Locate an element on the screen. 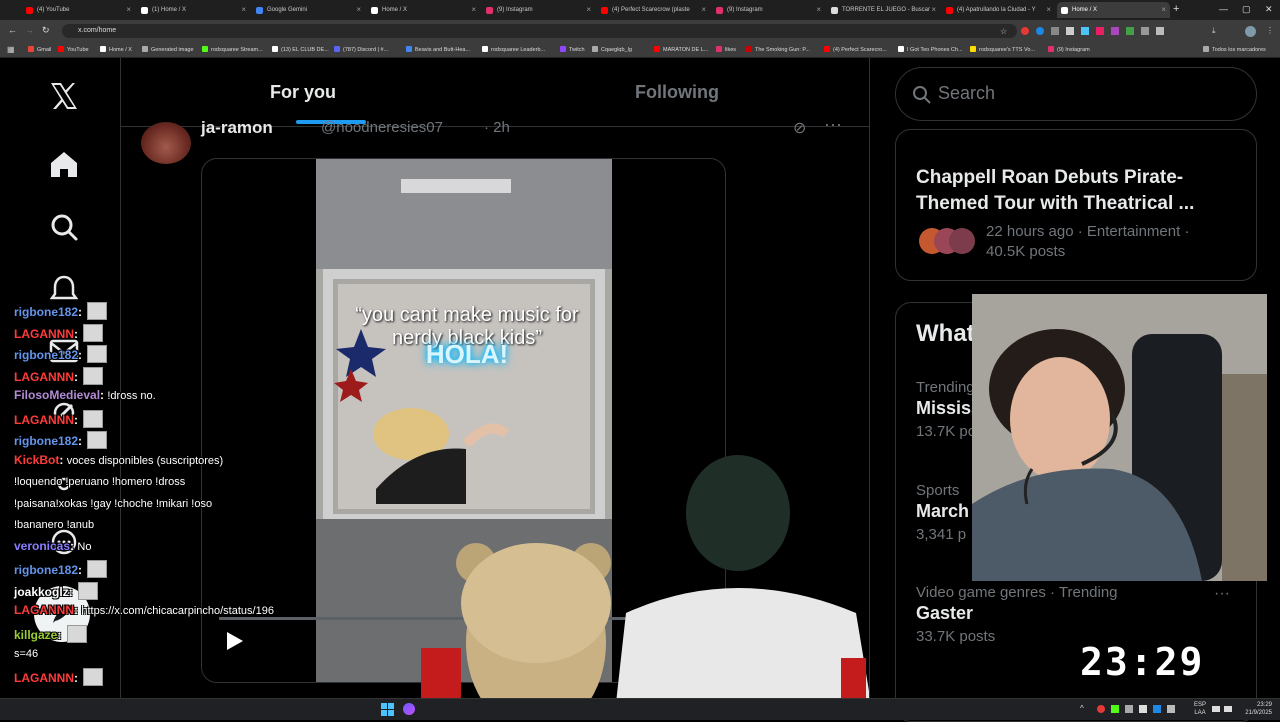 The height and width of the screenshot is (722, 1280). bookmark-item: YouTube is located at coordinates (73, 49).